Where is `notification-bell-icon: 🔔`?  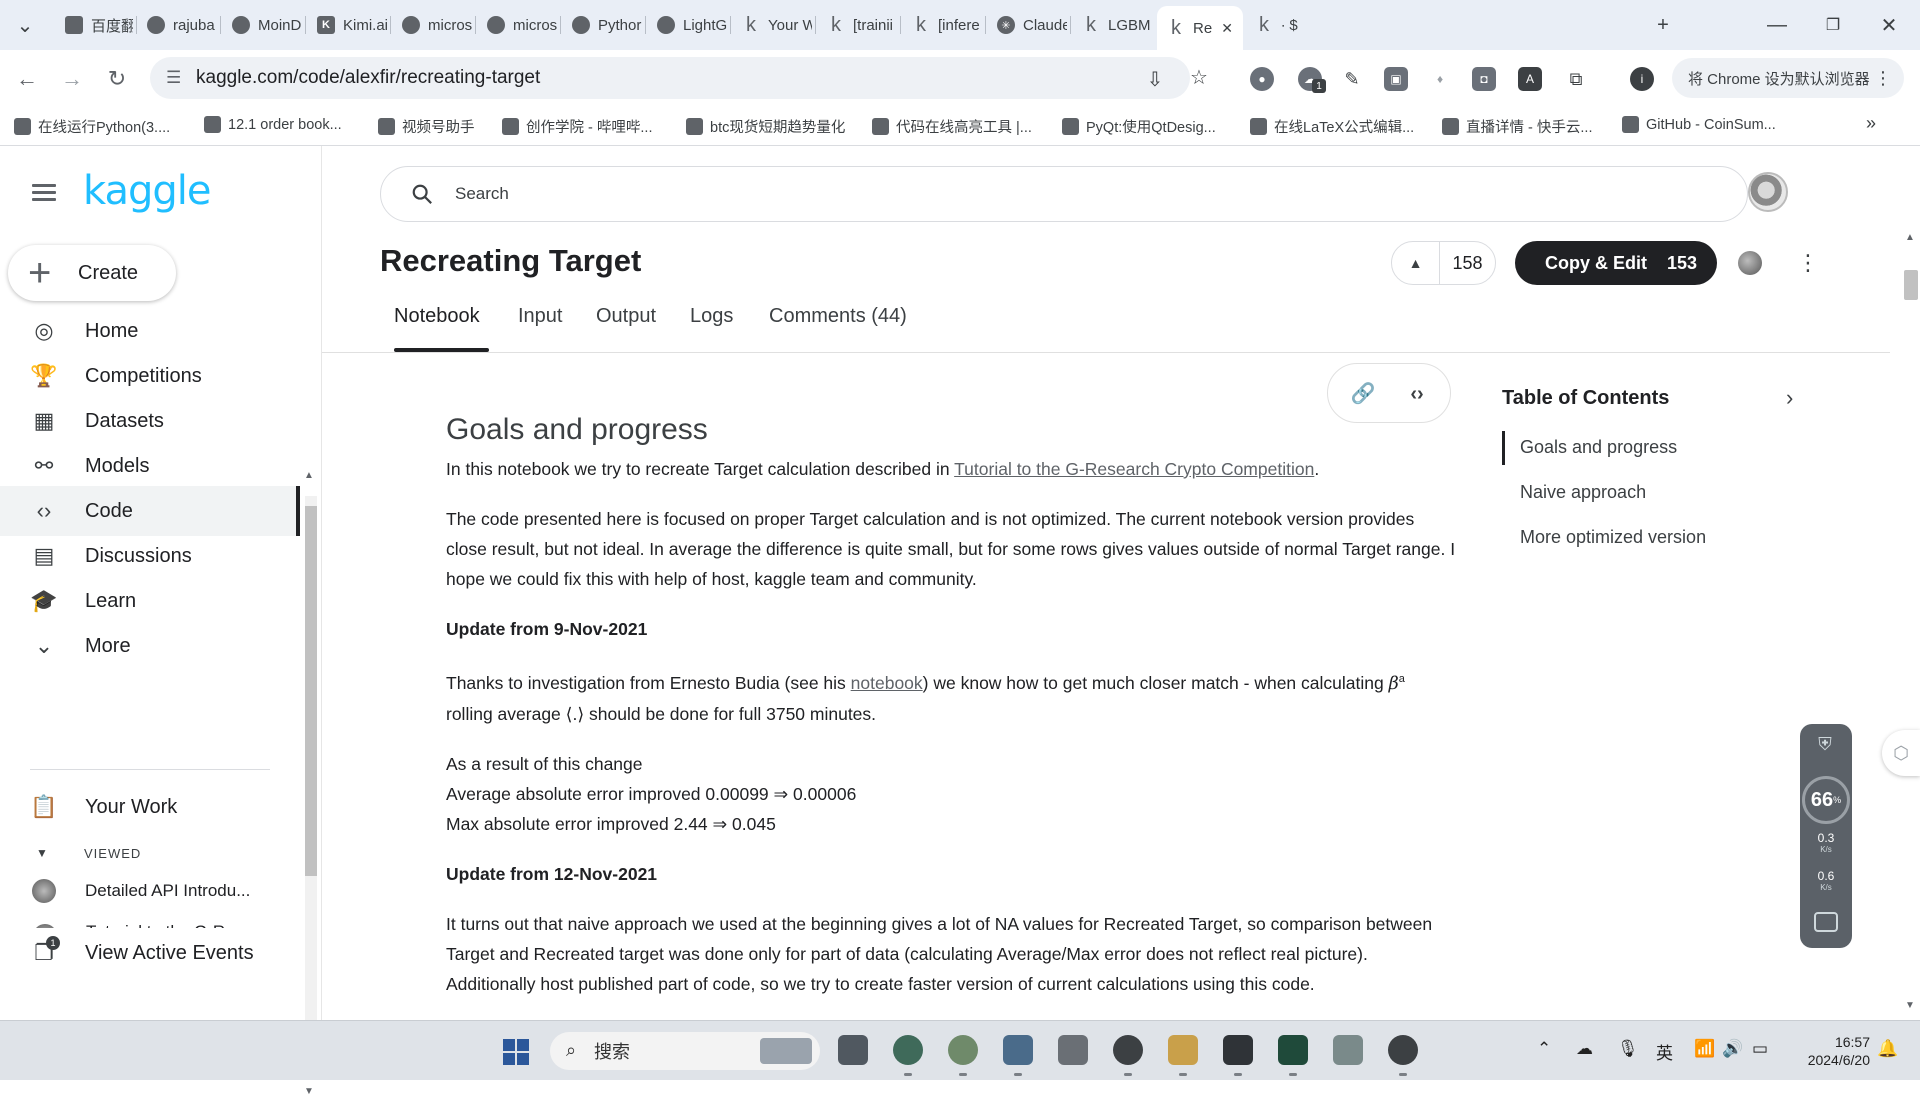
notification-bell-icon: 🔔 is located at coordinates (1887, 1049).